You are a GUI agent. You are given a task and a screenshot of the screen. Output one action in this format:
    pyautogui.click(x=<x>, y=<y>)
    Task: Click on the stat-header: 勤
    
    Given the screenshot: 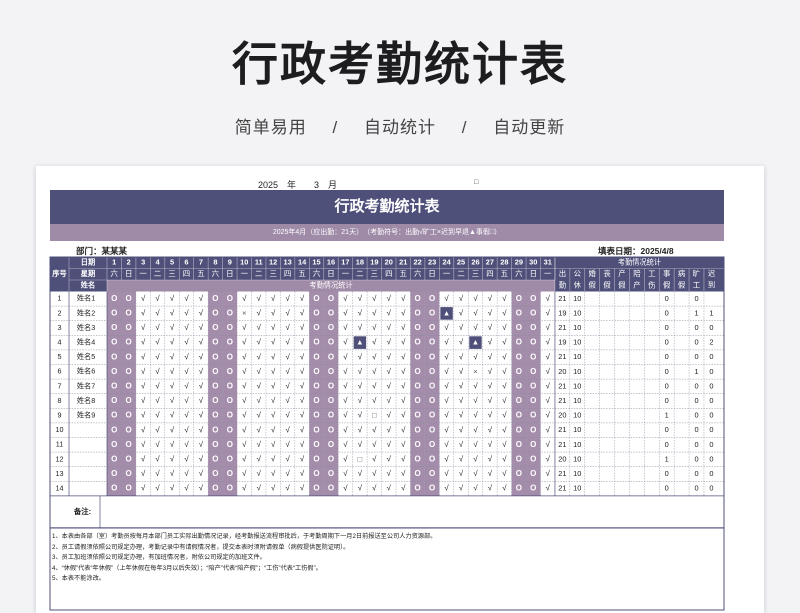 What is the action you would take?
    pyautogui.click(x=562, y=285)
    